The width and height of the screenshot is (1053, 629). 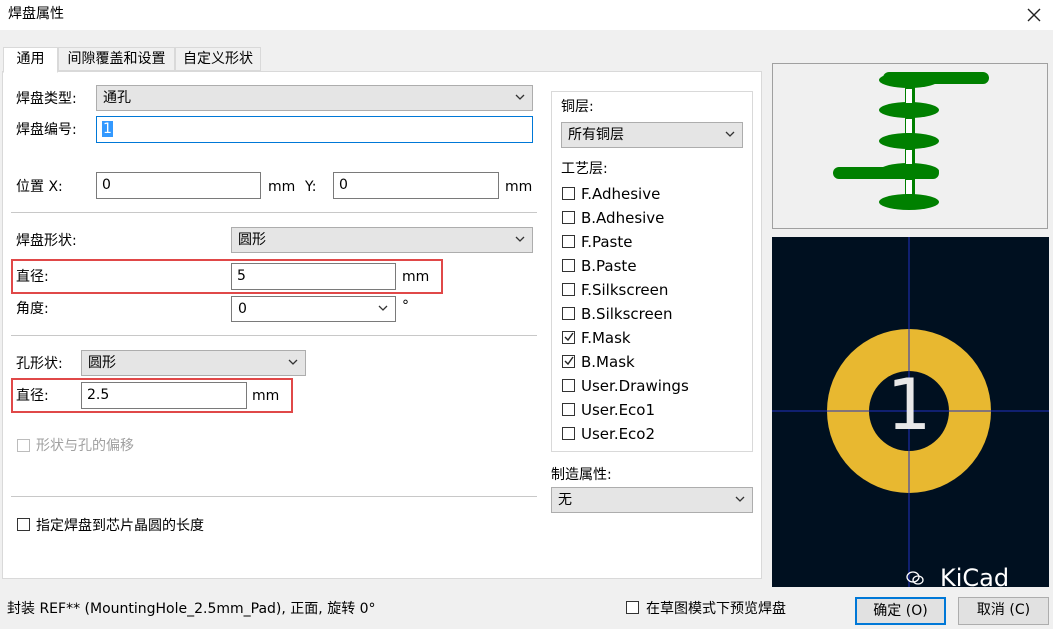 What do you see at coordinates (343, 185) in the screenshot?
I see `position-y-value: 0` at bounding box center [343, 185].